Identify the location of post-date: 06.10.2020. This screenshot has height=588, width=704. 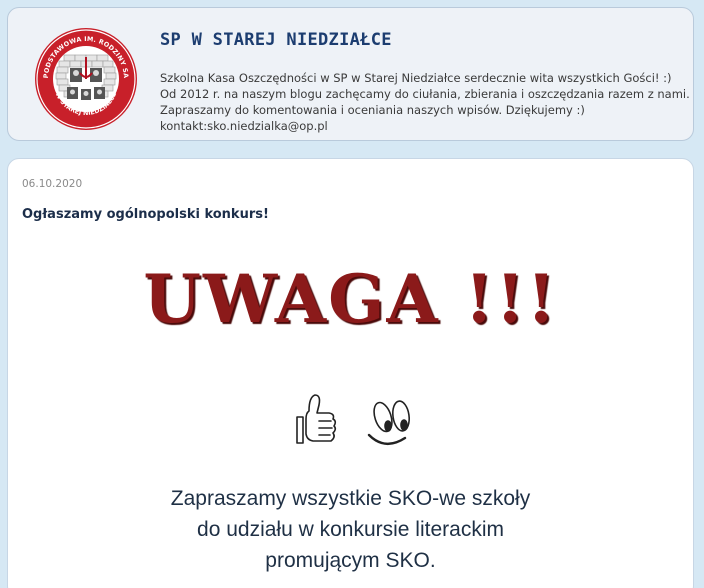
(52, 184).